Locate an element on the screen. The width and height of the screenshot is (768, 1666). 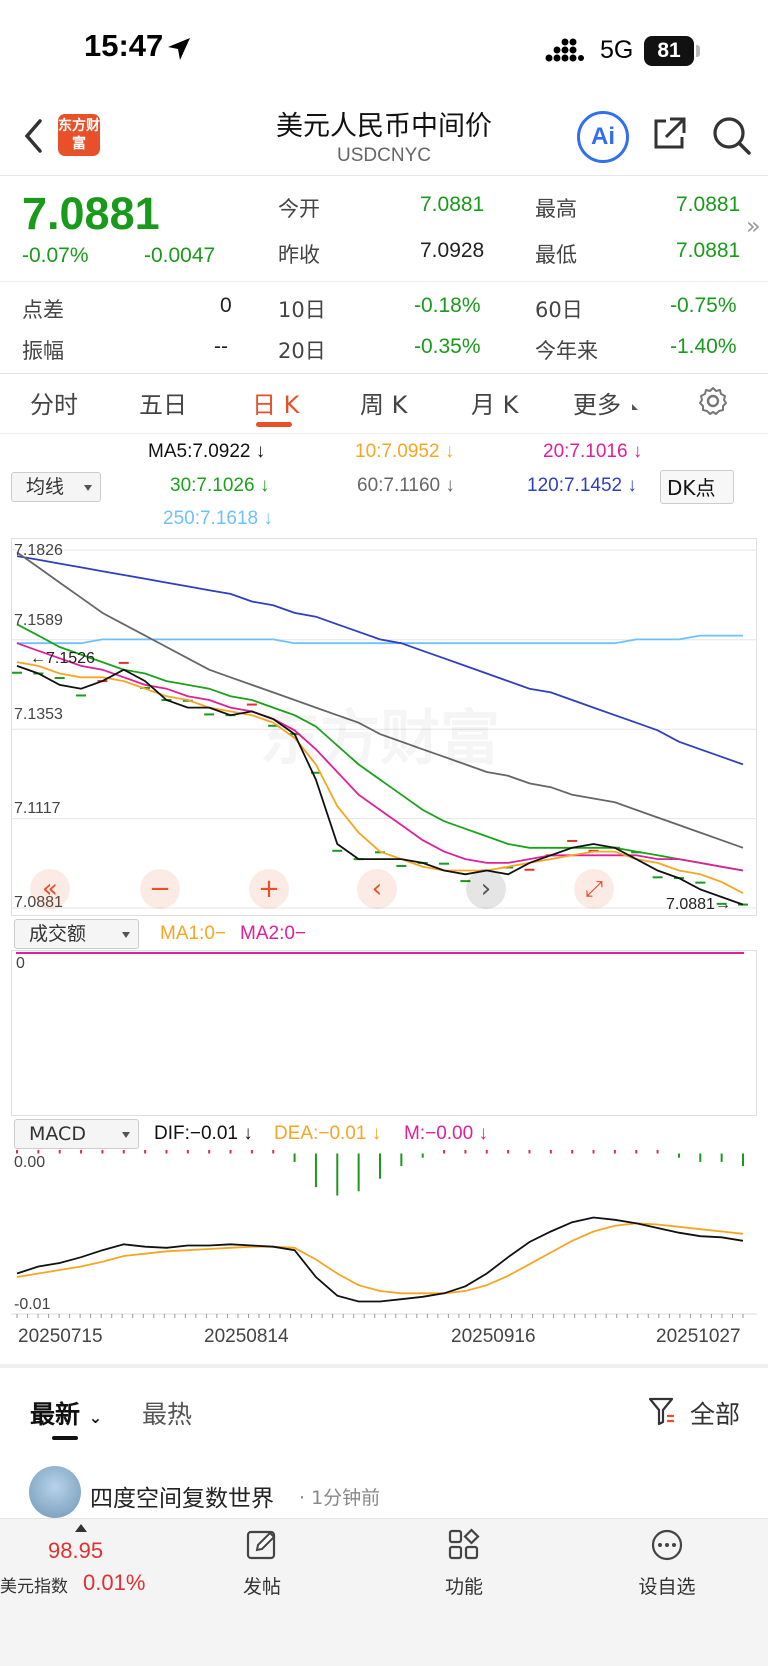
carrier-label: 5G is located at coordinates (617, 50).